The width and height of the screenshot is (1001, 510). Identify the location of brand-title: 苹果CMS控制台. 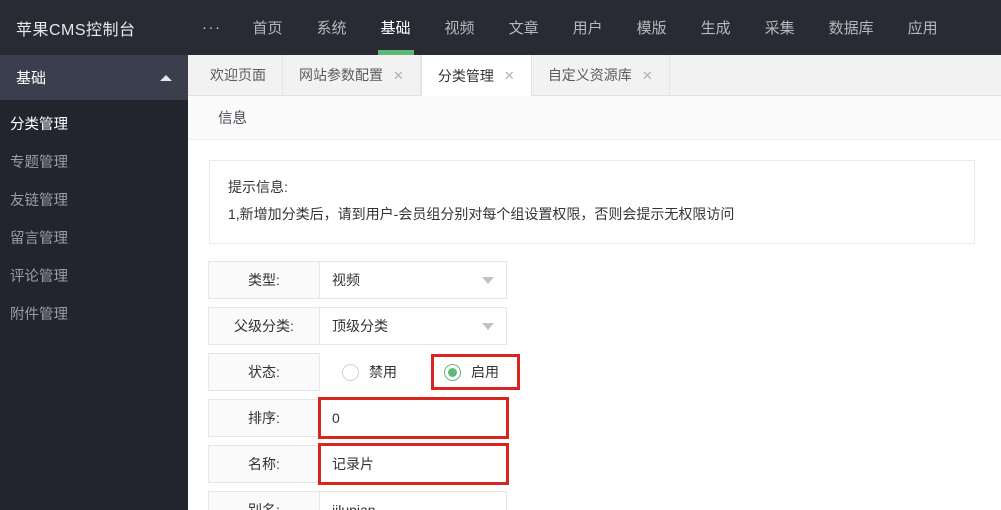
(94, 27).